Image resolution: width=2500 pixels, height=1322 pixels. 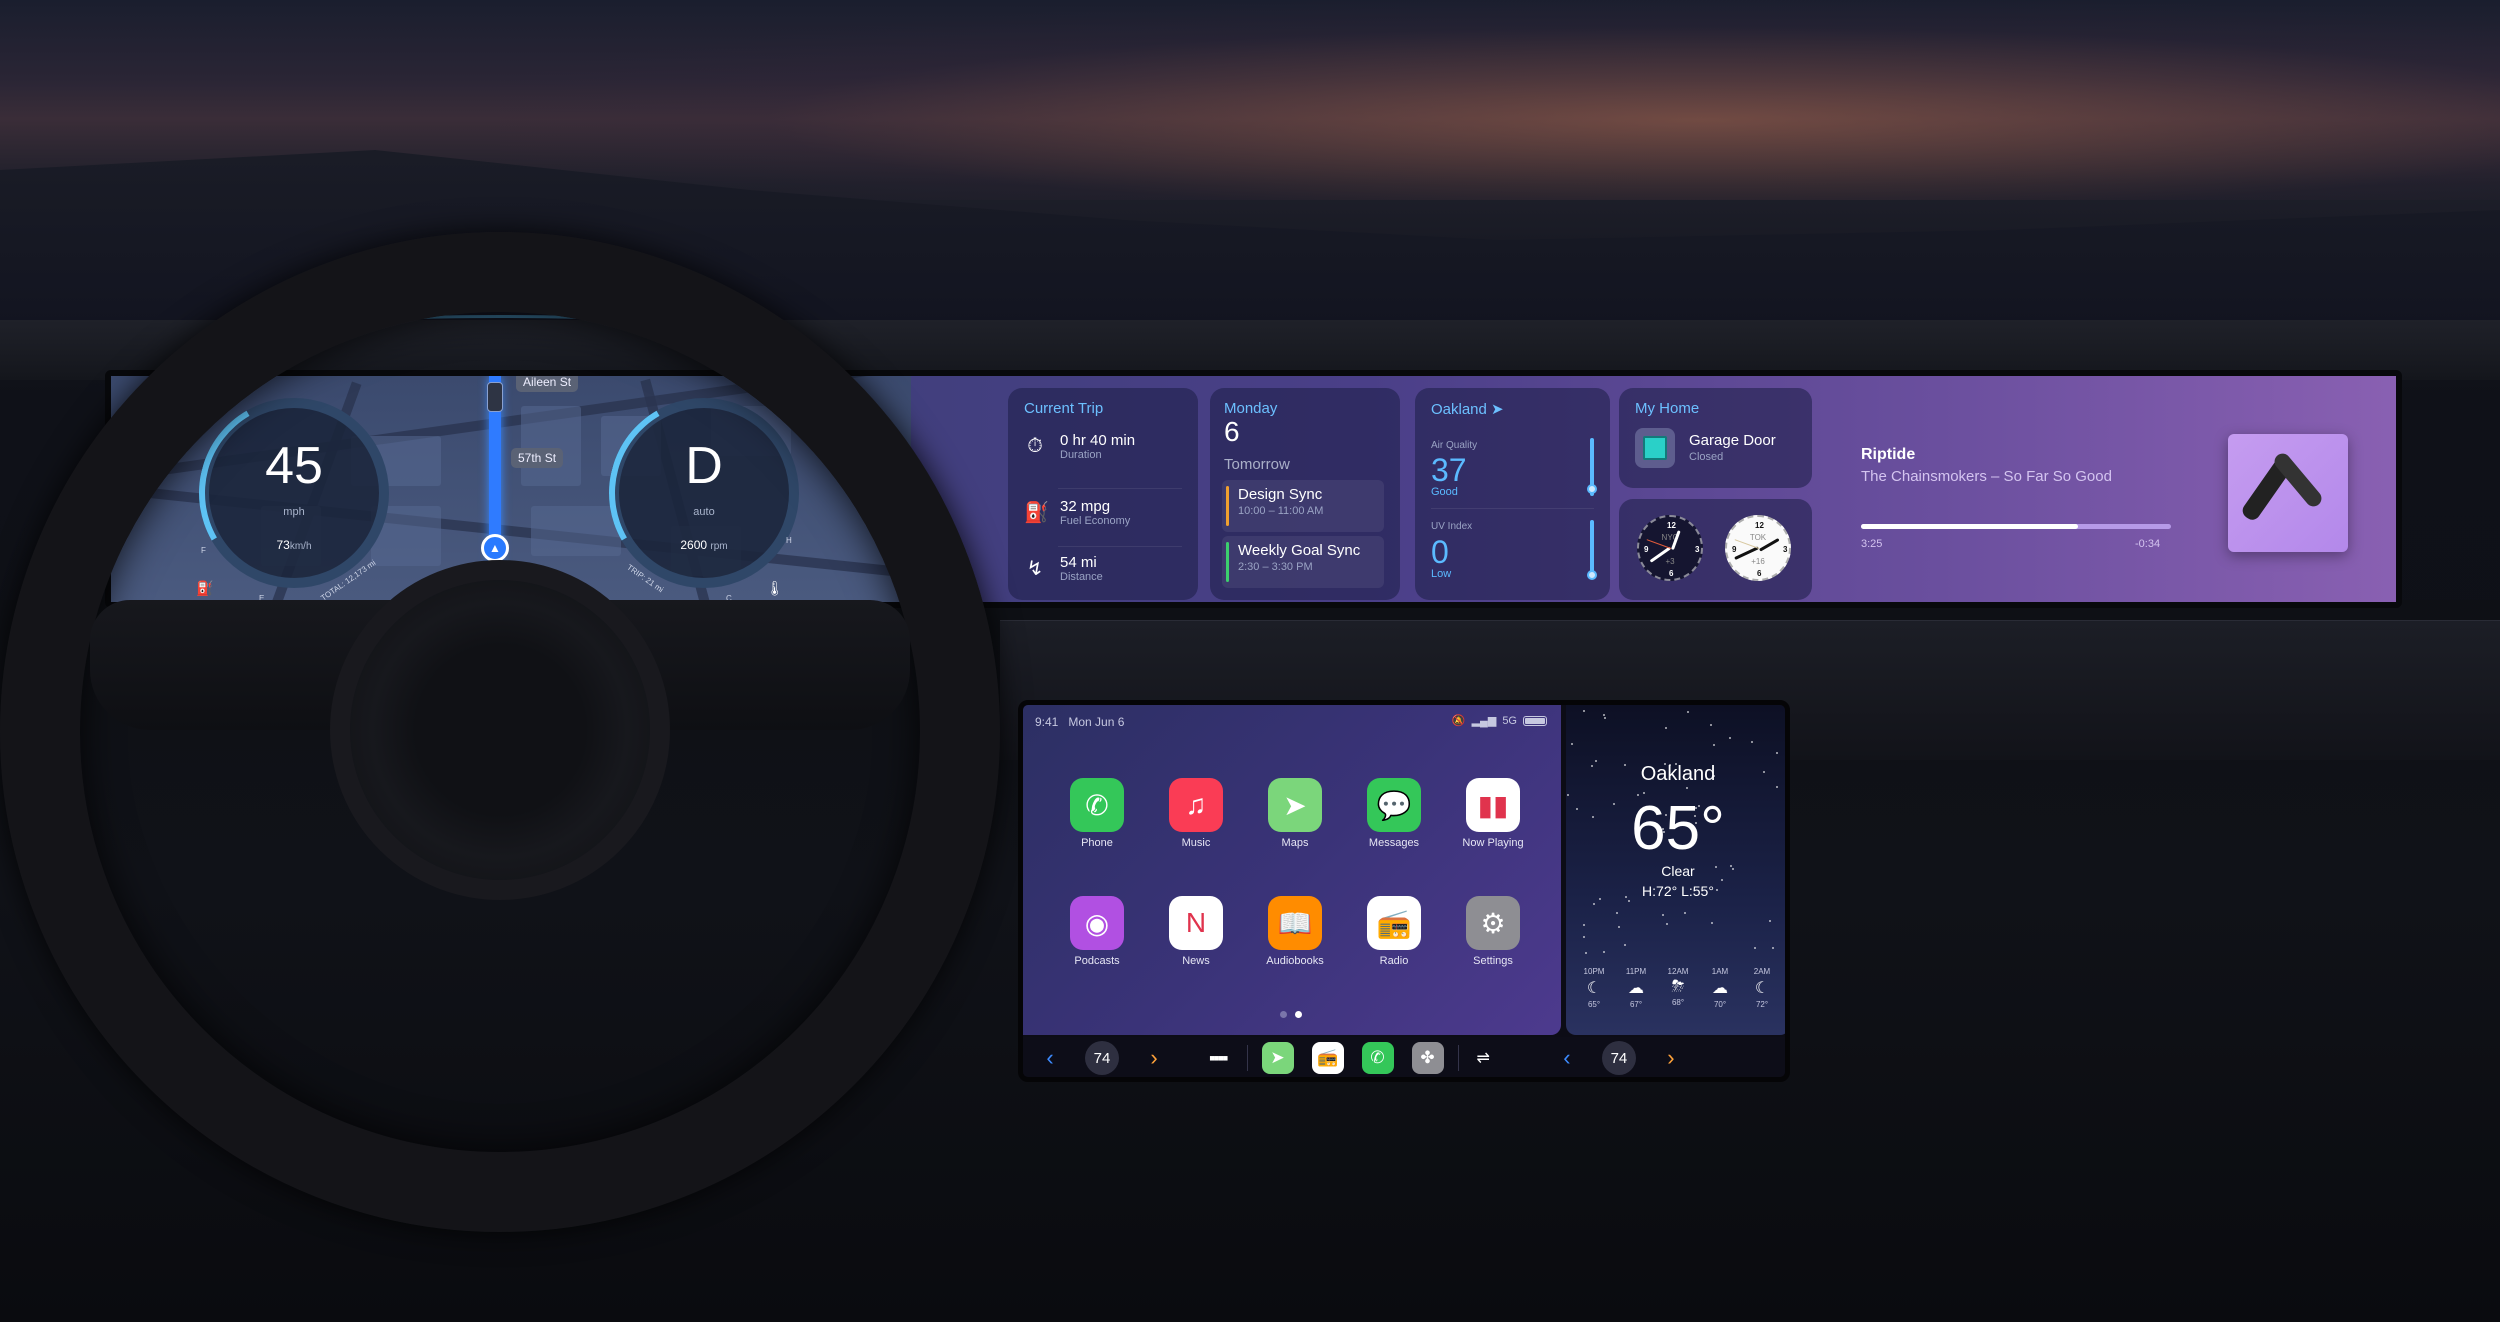 I want to click on status-date: Mon Jun 6, so click(x=1096, y=722).